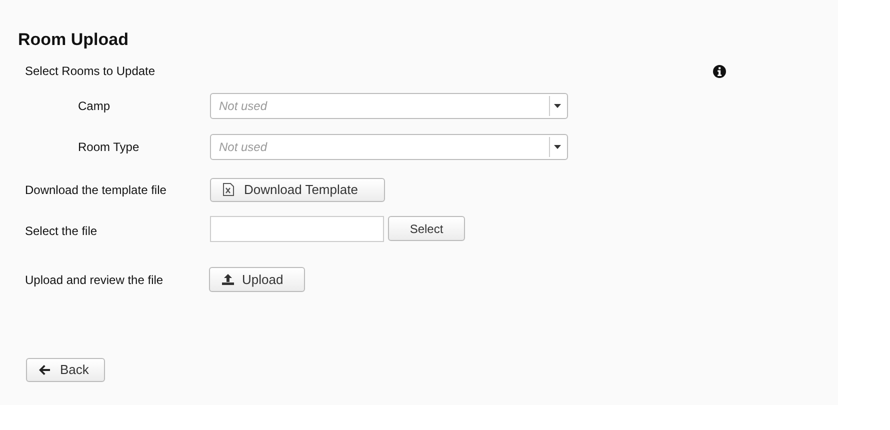  What do you see at coordinates (426, 228) in the screenshot?
I see `select-button: Select` at bounding box center [426, 228].